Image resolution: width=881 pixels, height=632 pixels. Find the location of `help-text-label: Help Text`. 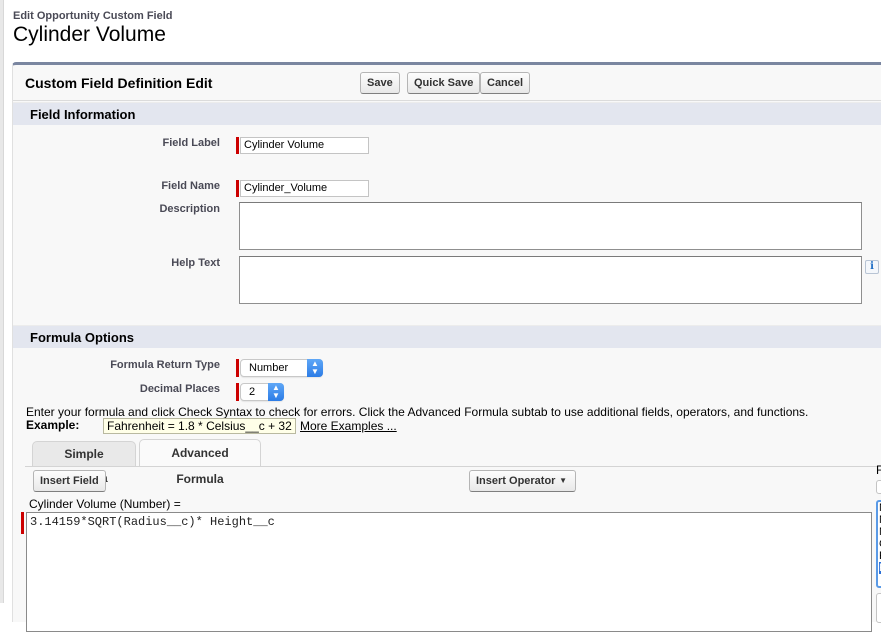

help-text-label: Help Text is located at coordinates (195, 263).